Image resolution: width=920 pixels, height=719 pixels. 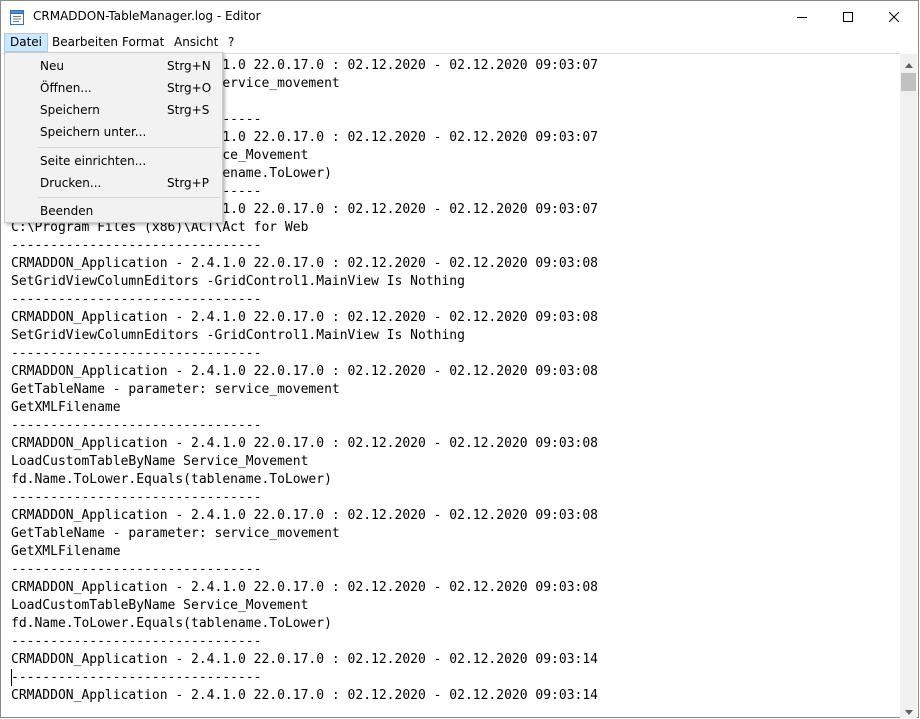 I want to click on menu-datei: Datei, so click(x=26, y=42).